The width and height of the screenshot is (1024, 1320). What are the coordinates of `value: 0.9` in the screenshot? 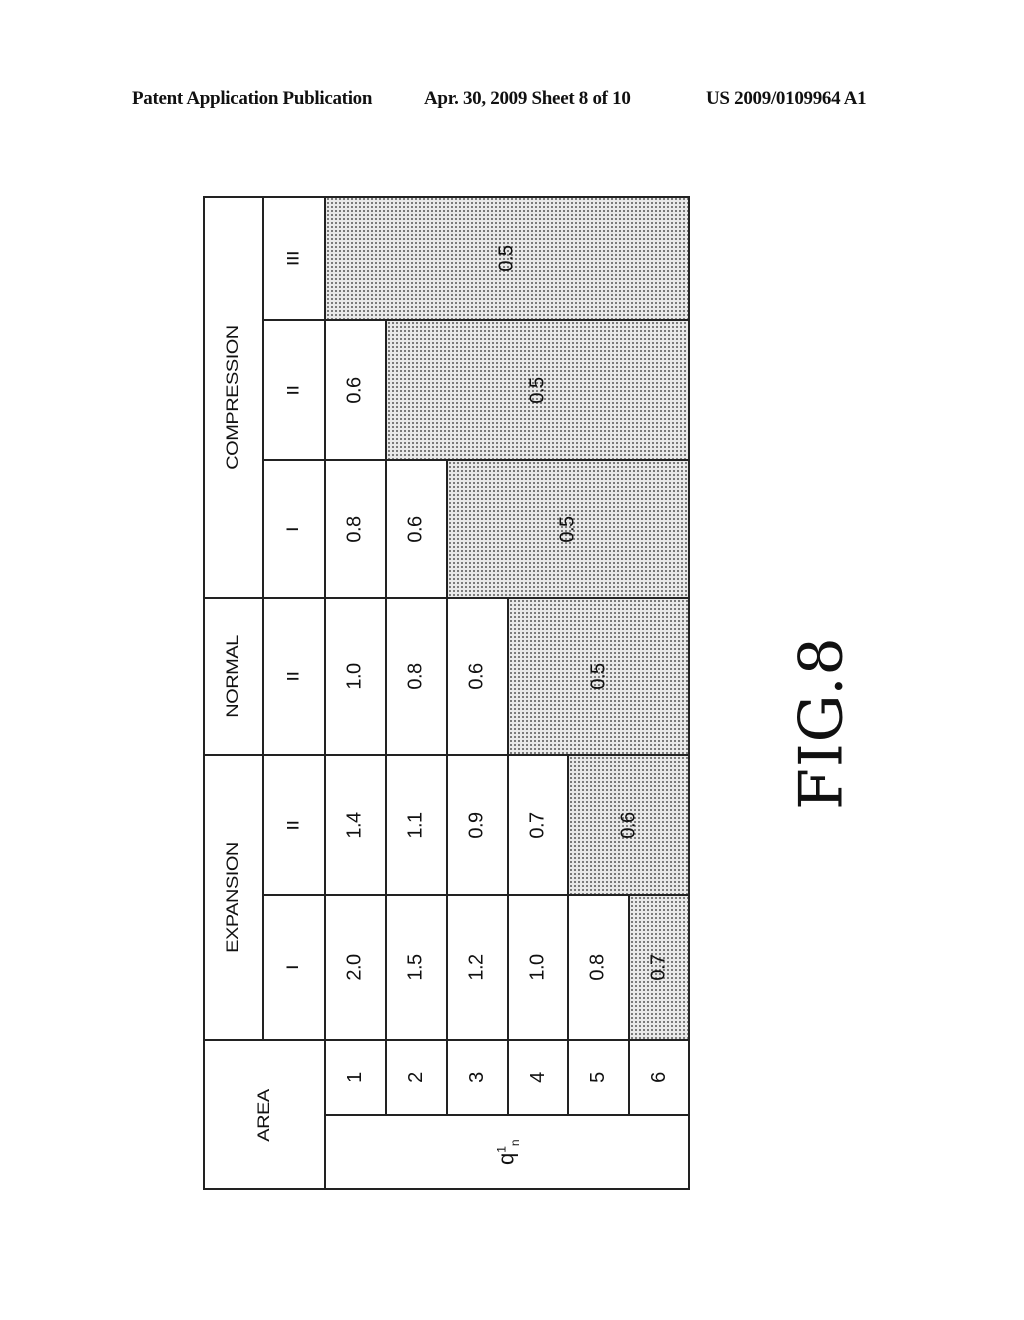 It's located at (477, 825).